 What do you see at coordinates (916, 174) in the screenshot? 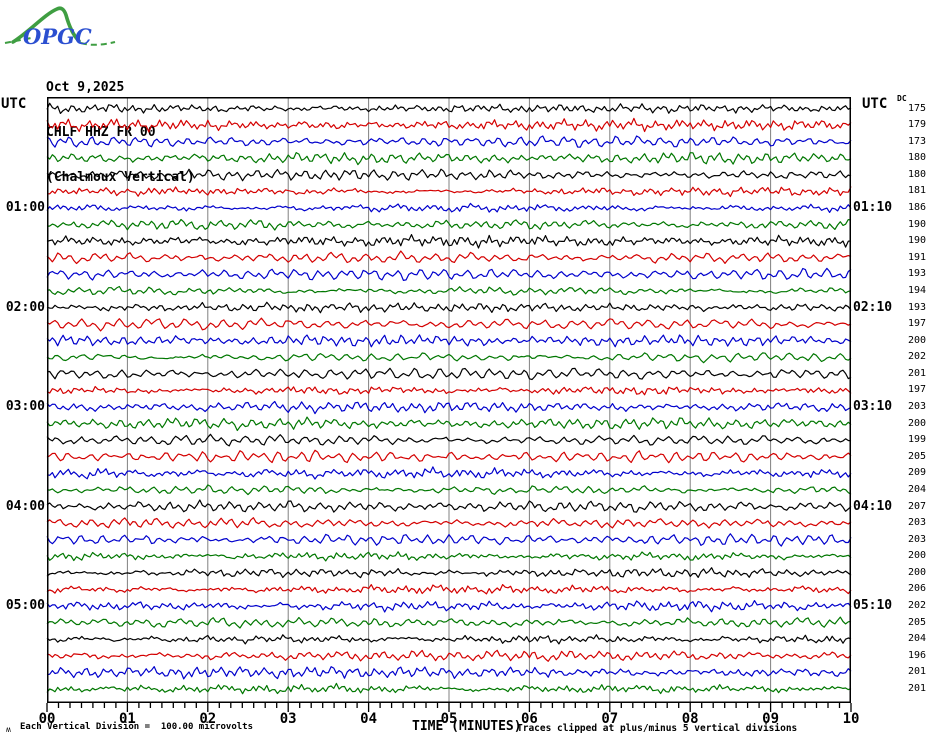
I see `dc-value-row-4: 180` at bounding box center [916, 174].